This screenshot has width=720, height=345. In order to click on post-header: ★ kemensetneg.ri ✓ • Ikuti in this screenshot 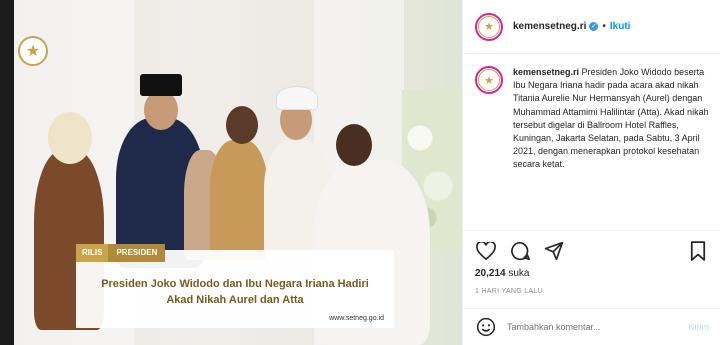, I will do `click(591, 27)`.